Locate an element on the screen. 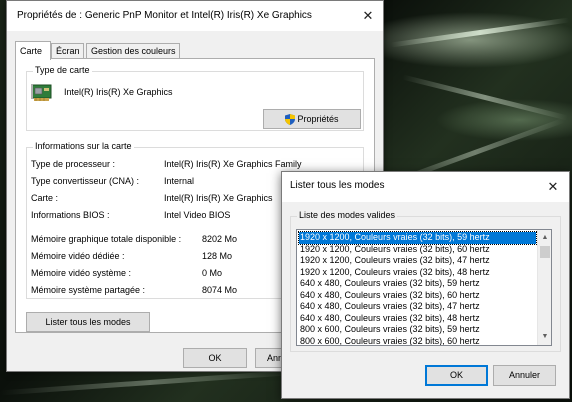 The width and height of the screenshot is (572, 402). adapter-properties-button: Propriétés is located at coordinates (312, 119).